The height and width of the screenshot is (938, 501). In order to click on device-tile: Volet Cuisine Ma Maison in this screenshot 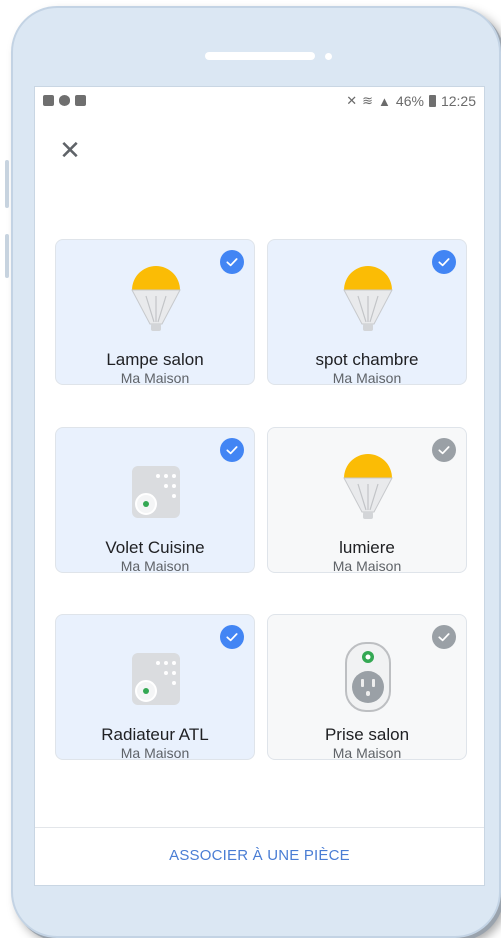, I will do `click(155, 500)`.